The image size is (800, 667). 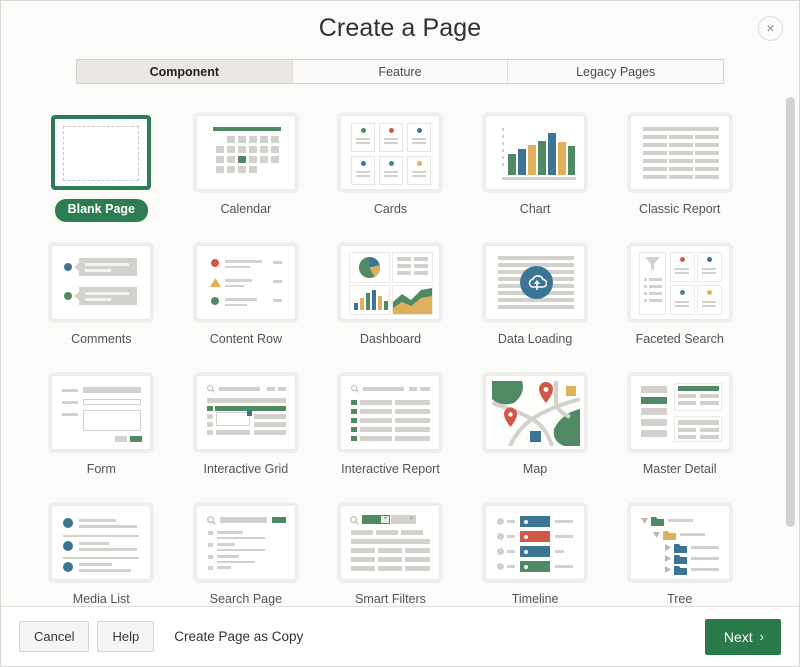 I want to click on page-type-tile-chart: Chart, so click(x=535, y=170).